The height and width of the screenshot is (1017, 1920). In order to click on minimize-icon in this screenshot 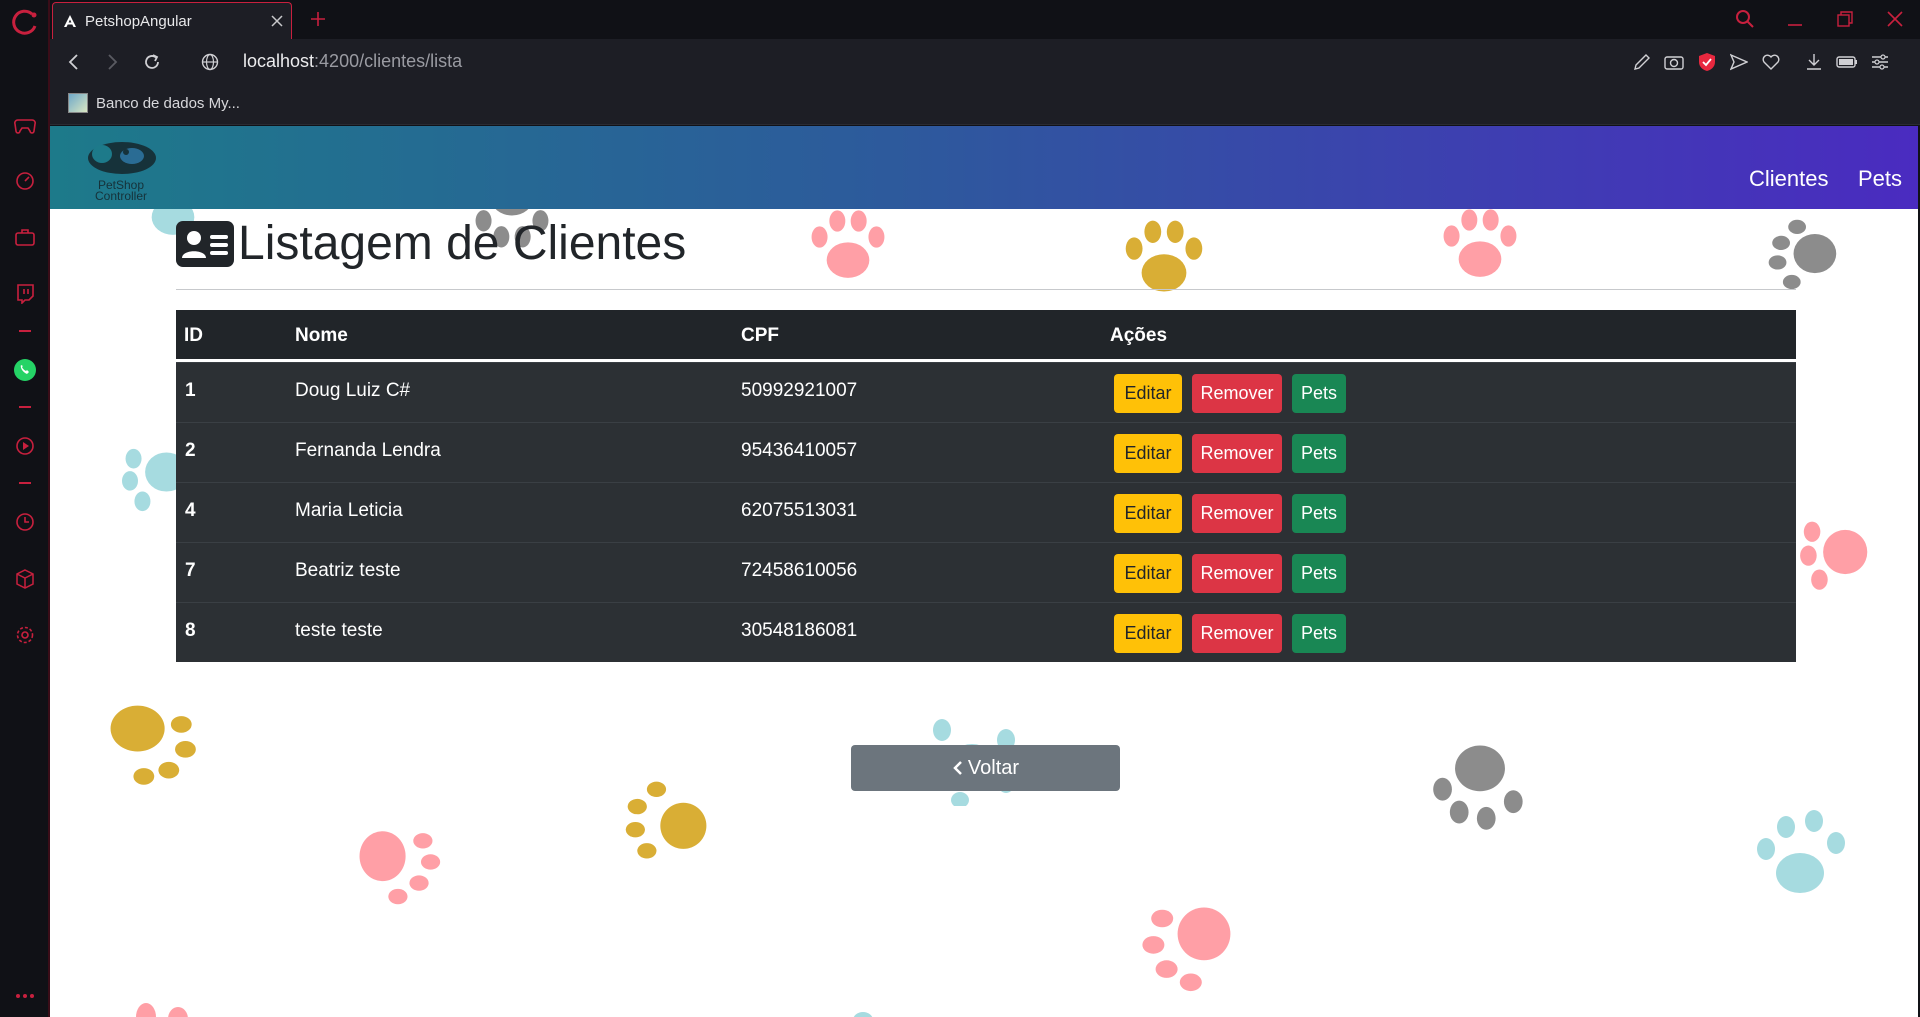, I will do `click(1795, 19)`.